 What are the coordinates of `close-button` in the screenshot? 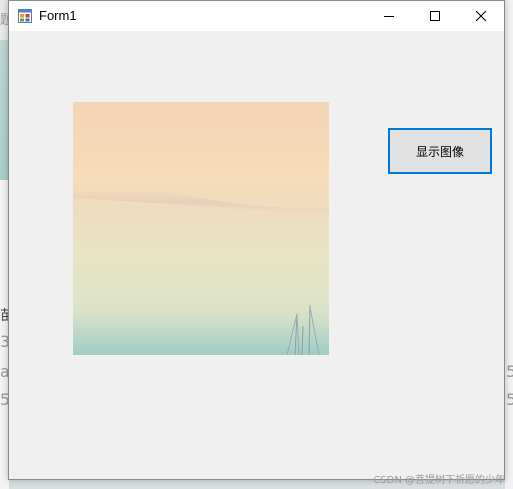 It's located at (481, 16).